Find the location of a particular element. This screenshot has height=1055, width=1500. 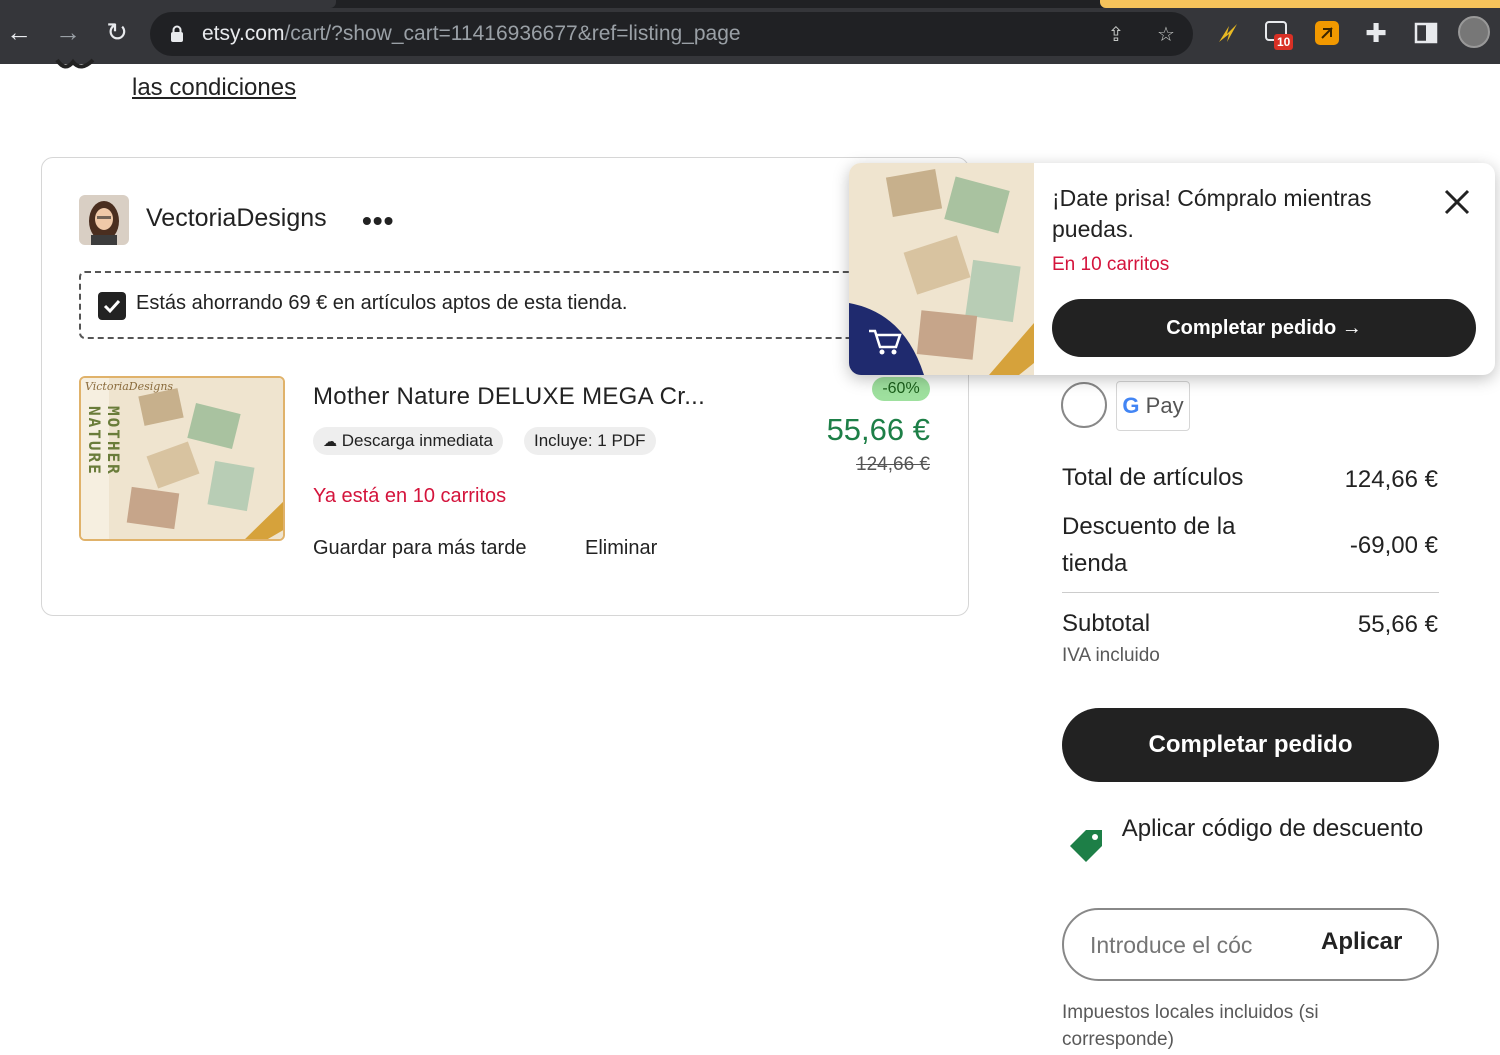

remove-button: Eliminar is located at coordinates (621, 548).